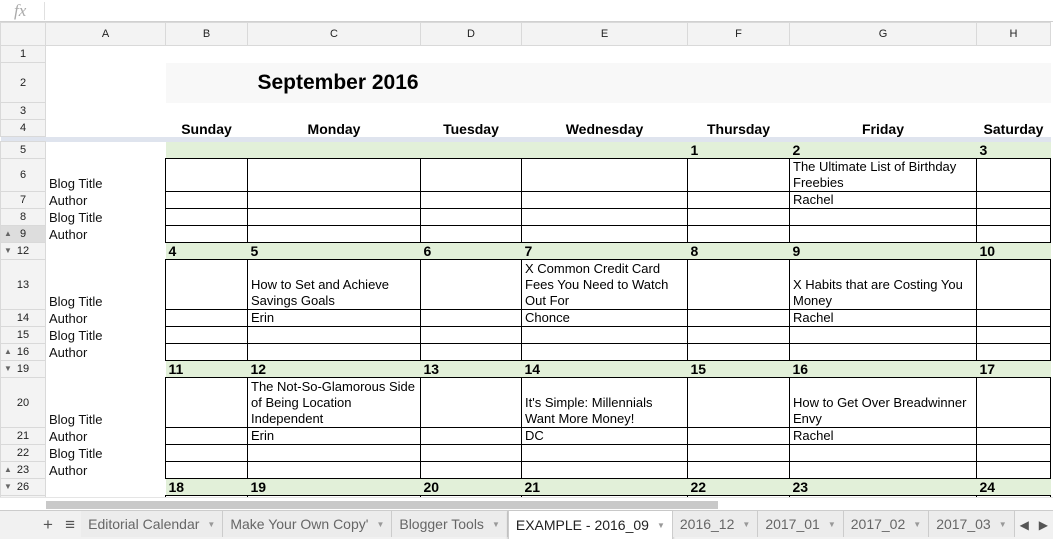  I want to click on date-number: 16, so click(883, 369).